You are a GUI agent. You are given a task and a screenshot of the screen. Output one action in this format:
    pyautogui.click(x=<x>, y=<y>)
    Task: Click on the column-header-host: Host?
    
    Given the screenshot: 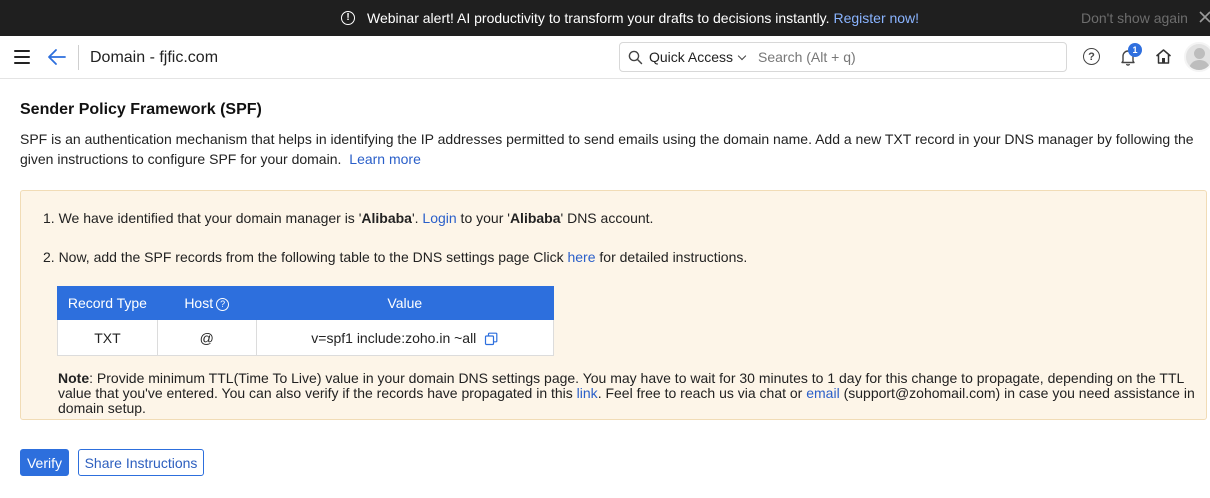 What is the action you would take?
    pyautogui.click(x=206, y=303)
    